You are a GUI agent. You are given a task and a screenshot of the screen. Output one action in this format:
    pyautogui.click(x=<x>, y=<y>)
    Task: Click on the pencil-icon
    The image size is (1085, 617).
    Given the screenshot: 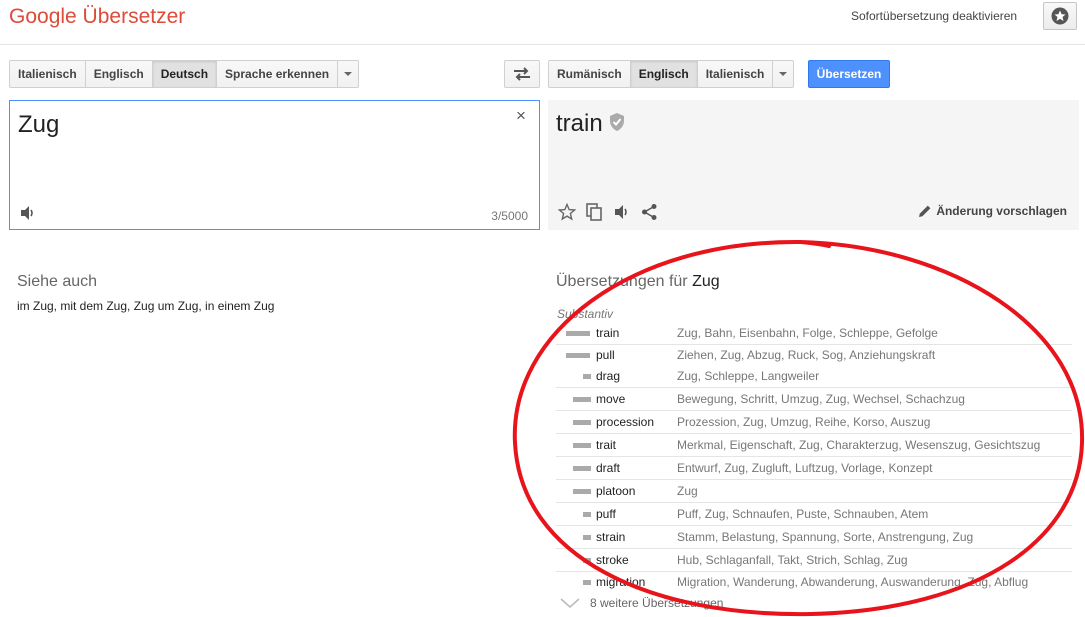 What is the action you would take?
    pyautogui.click(x=925, y=211)
    